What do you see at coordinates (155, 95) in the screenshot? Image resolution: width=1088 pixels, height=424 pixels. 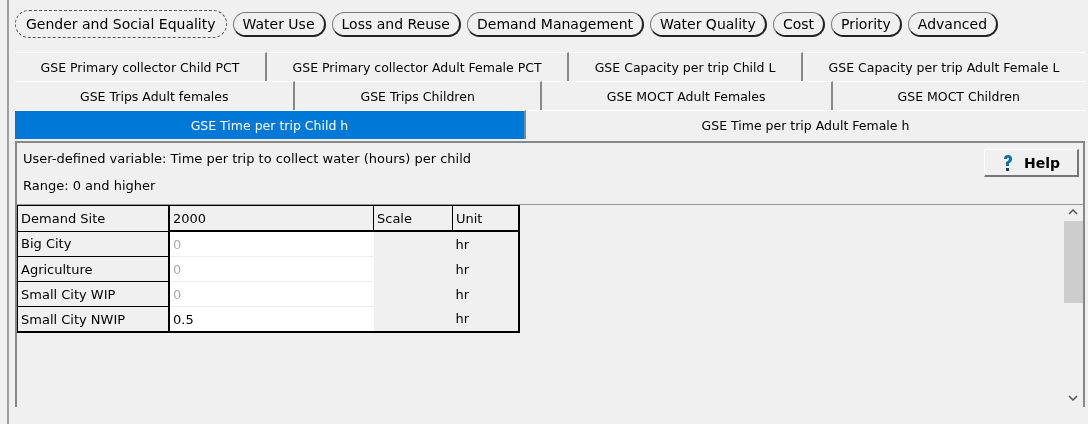 I see `tab: GSE Trips Adult females` at bounding box center [155, 95].